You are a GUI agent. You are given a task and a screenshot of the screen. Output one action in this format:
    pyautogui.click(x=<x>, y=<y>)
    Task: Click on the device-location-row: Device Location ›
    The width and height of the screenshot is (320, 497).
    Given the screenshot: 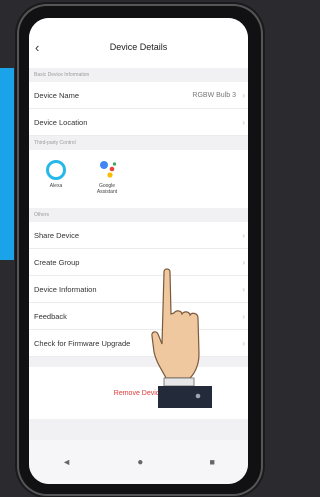 What is the action you would take?
    pyautogui.click(x=138, y=122)
    